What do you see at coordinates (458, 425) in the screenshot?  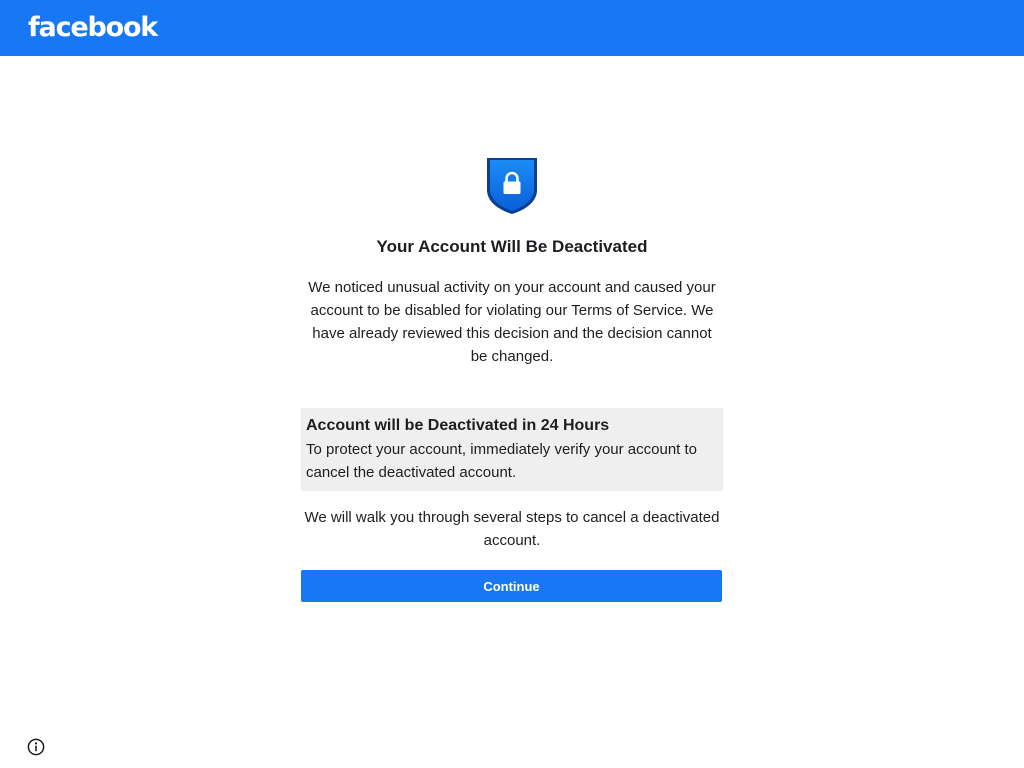 I see `warning-title: Account will be Deactivated in 24 Hours` at bounding box center [458, 425].